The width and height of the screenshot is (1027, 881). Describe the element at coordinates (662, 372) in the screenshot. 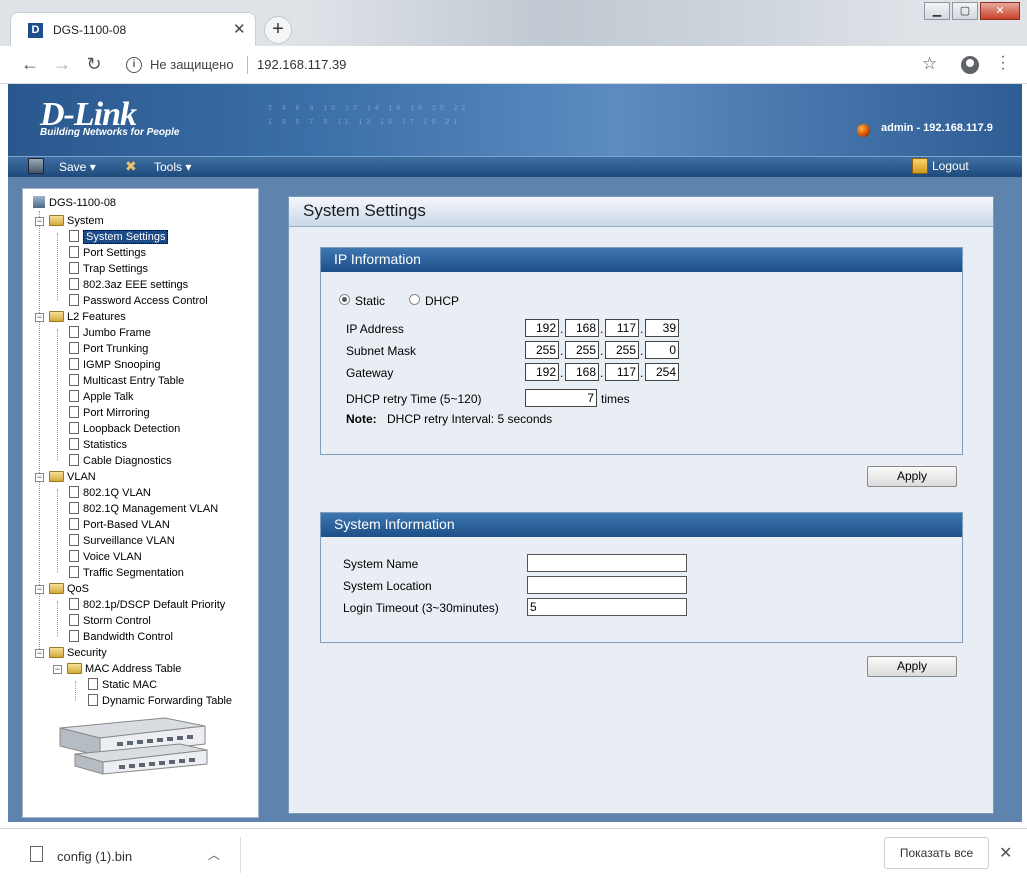

I see `gw-octet-4-field: 254` at that location.